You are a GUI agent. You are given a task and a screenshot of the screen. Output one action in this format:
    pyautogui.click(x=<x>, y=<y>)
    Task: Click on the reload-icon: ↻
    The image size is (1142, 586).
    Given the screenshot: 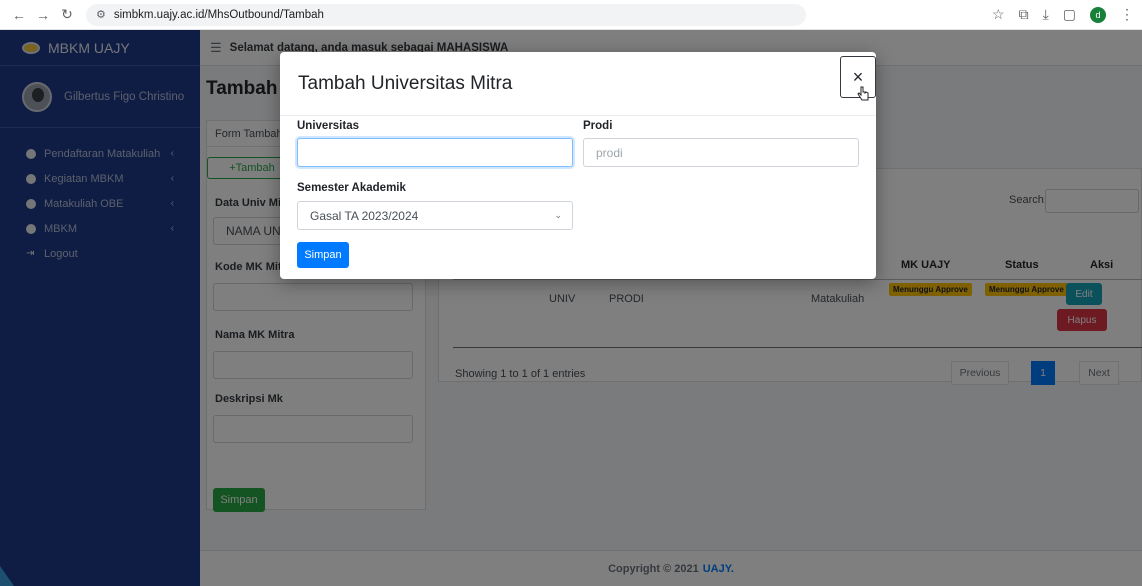 What is the action you would take?
    pyautogui.click(x=67, y=15)
    